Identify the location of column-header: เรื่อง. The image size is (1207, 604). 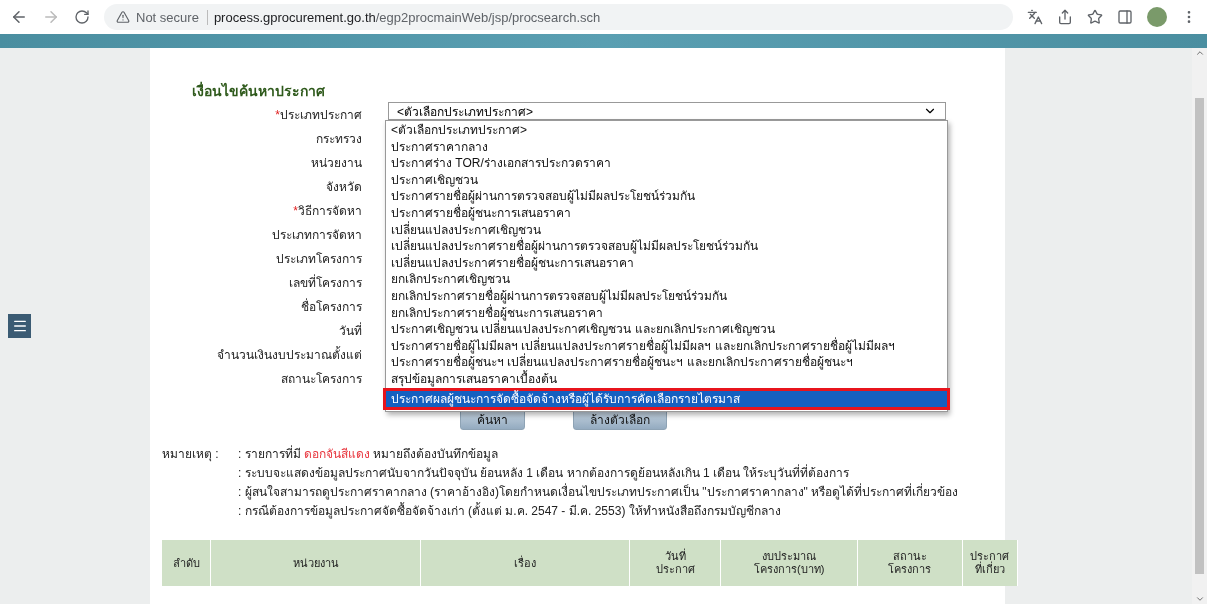
(525, 563).